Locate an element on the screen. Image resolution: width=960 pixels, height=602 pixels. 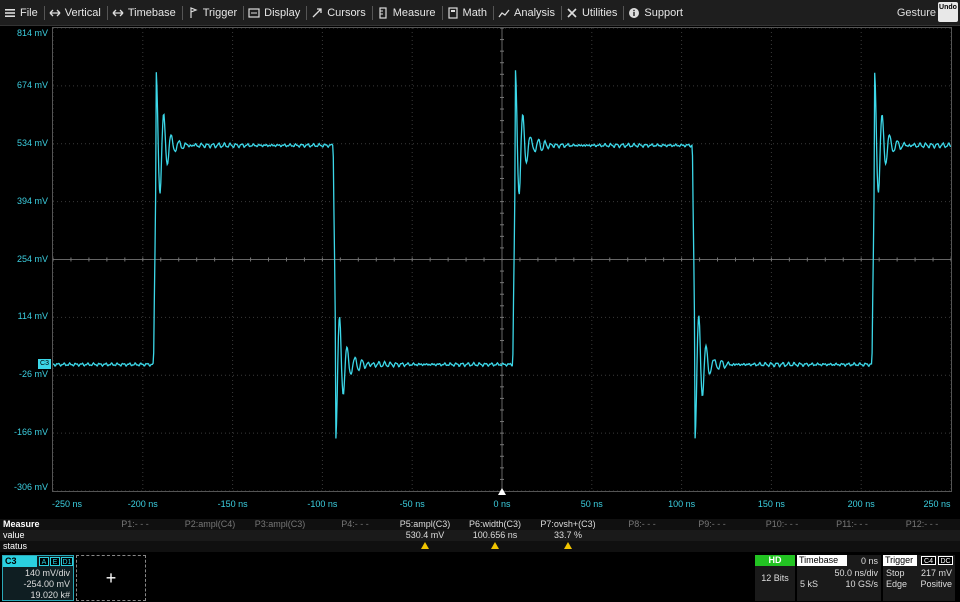
x-tick-label: 0 ns is located at coordinates (502, 504).